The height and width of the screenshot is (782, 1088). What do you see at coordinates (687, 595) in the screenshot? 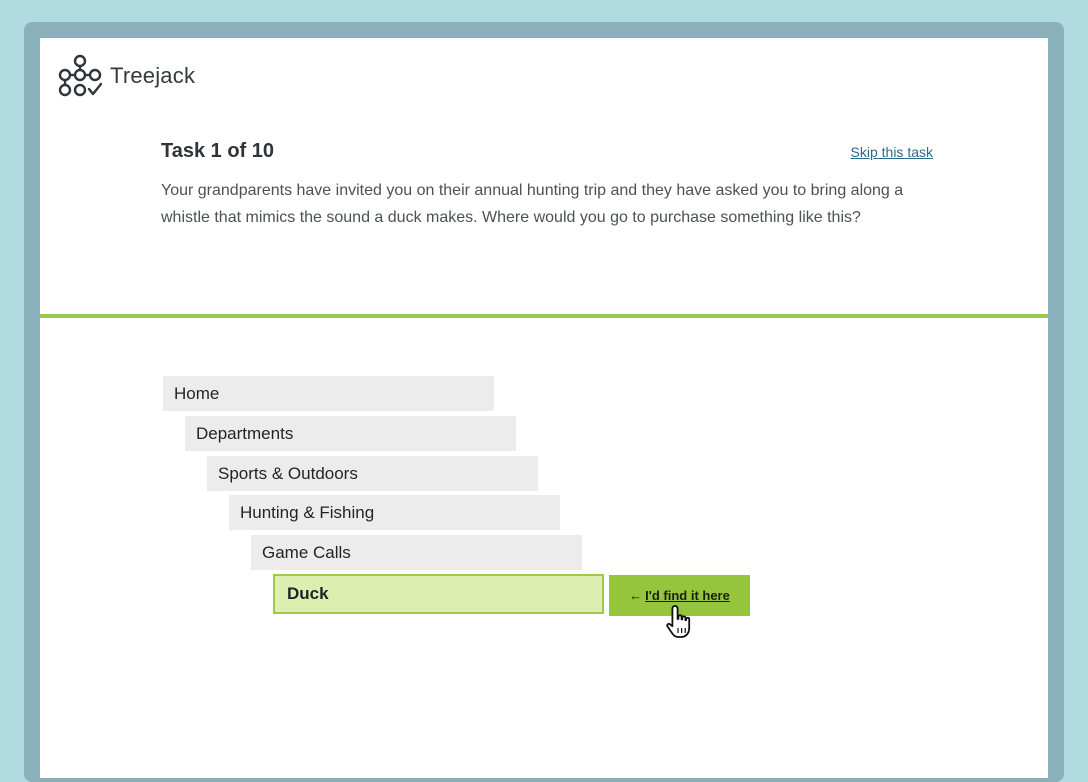
I see `find-it-here-label: I'd find it here` at bounding box center [687, 595].